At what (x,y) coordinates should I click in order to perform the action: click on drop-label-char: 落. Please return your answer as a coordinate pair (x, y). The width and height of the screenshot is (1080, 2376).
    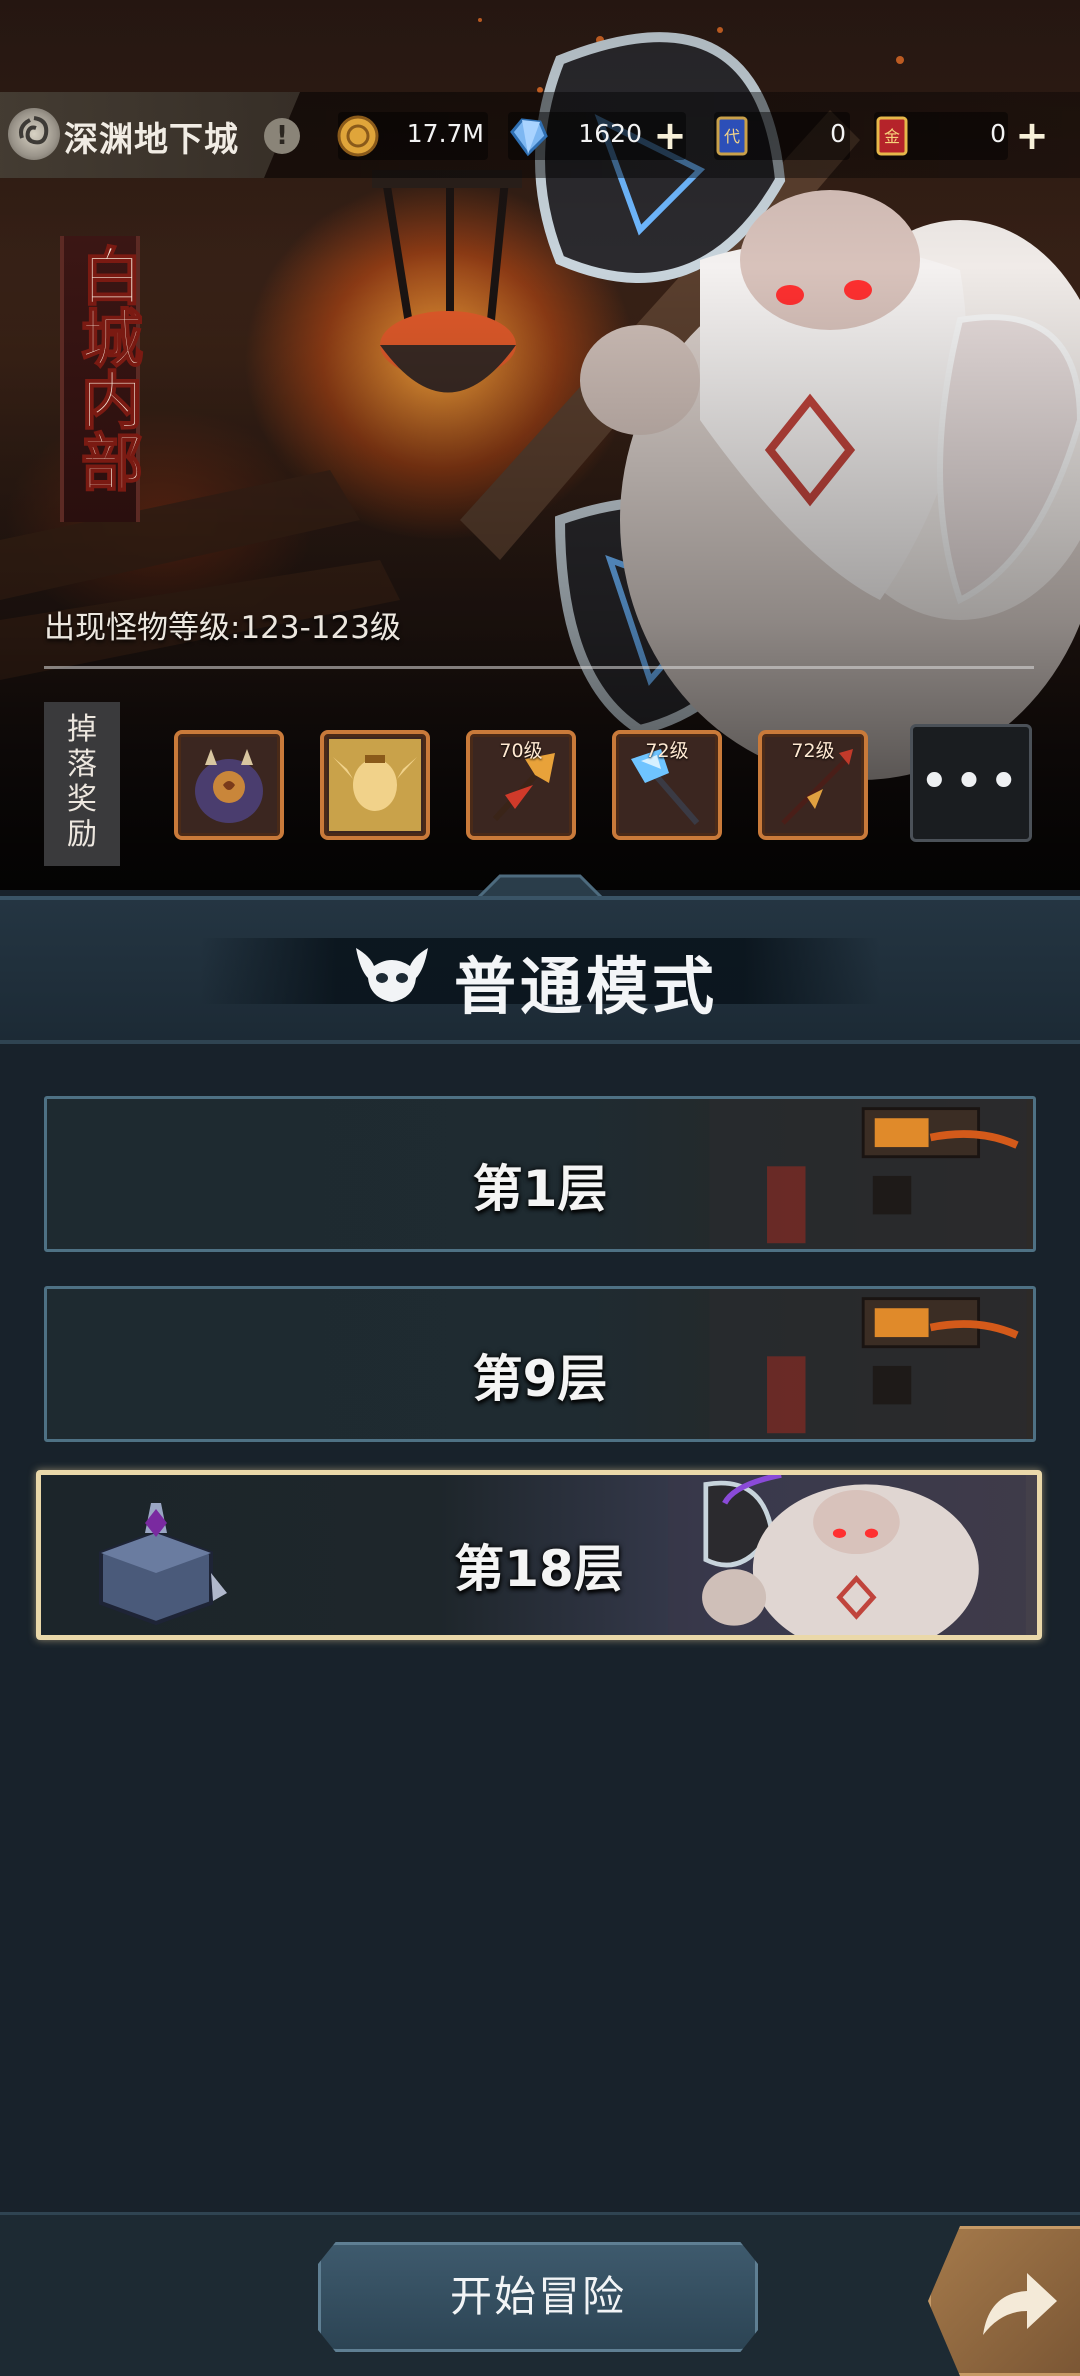
    Looking at the image, I should click on (82, 764).